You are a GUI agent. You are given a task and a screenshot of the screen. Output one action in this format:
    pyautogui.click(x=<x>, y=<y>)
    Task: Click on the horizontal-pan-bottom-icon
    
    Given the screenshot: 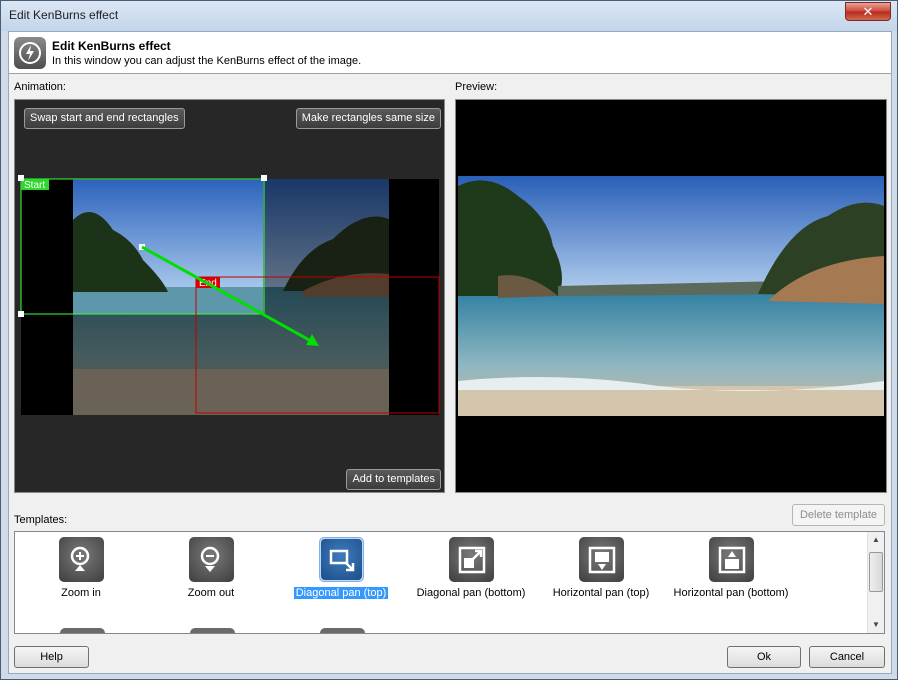 What is the action you would take?
    pyautogui.click(x=731, y=559)
    